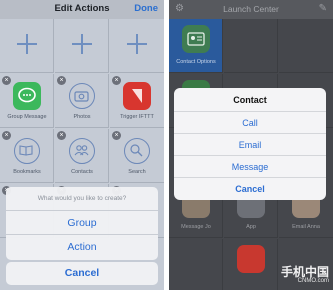 This screenshot has width=333, height=290. Describe the element at coordinates (250, 100) in the screenshot. I see `alert-title: Contact` at that location.